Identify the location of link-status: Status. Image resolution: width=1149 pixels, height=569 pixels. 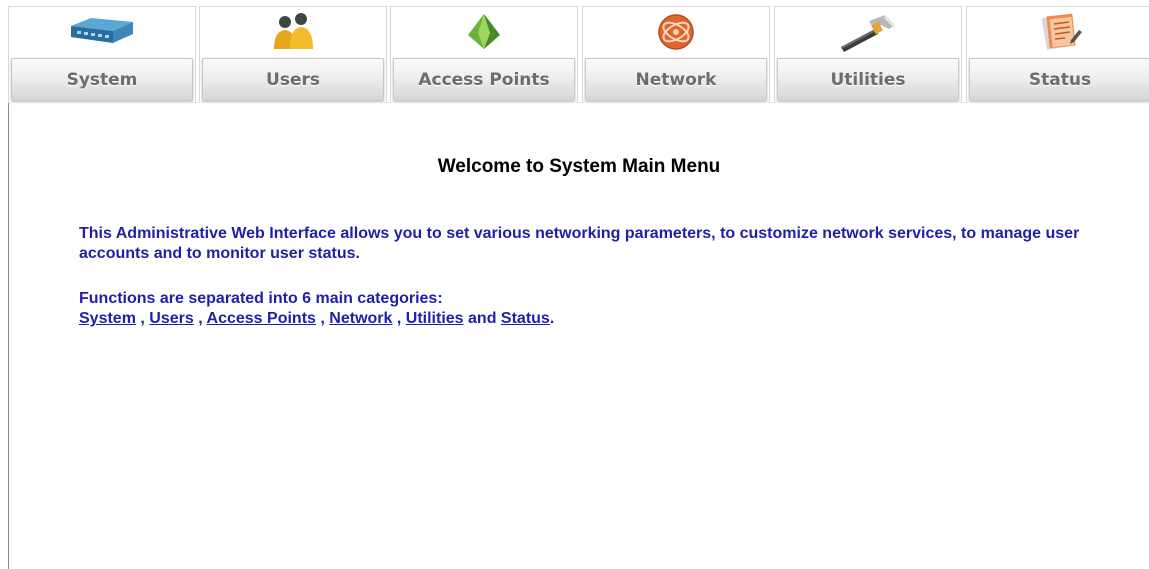
(525, 318).